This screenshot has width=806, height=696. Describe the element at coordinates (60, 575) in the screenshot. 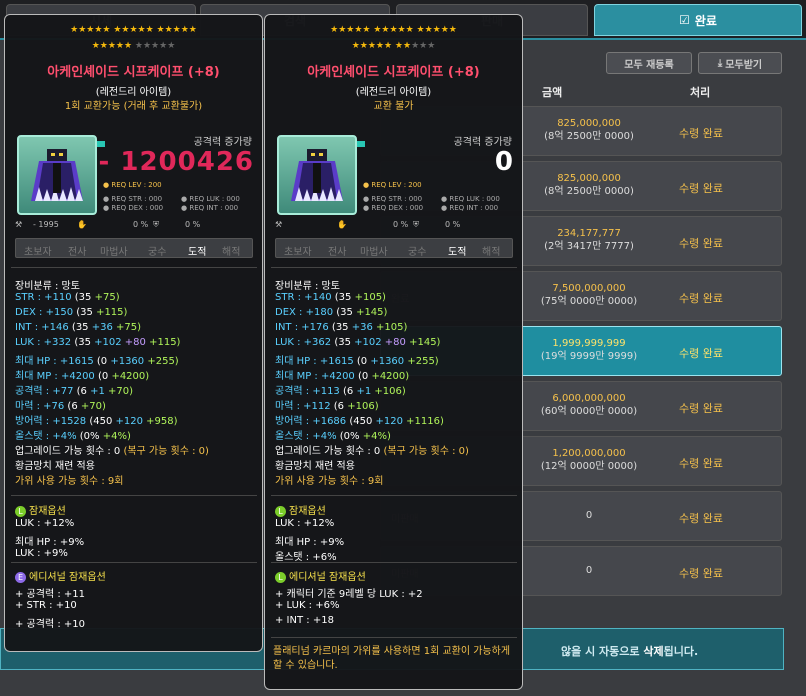

I see `additional-potential-title: E 에디셔널 잠재옵션` at that location.